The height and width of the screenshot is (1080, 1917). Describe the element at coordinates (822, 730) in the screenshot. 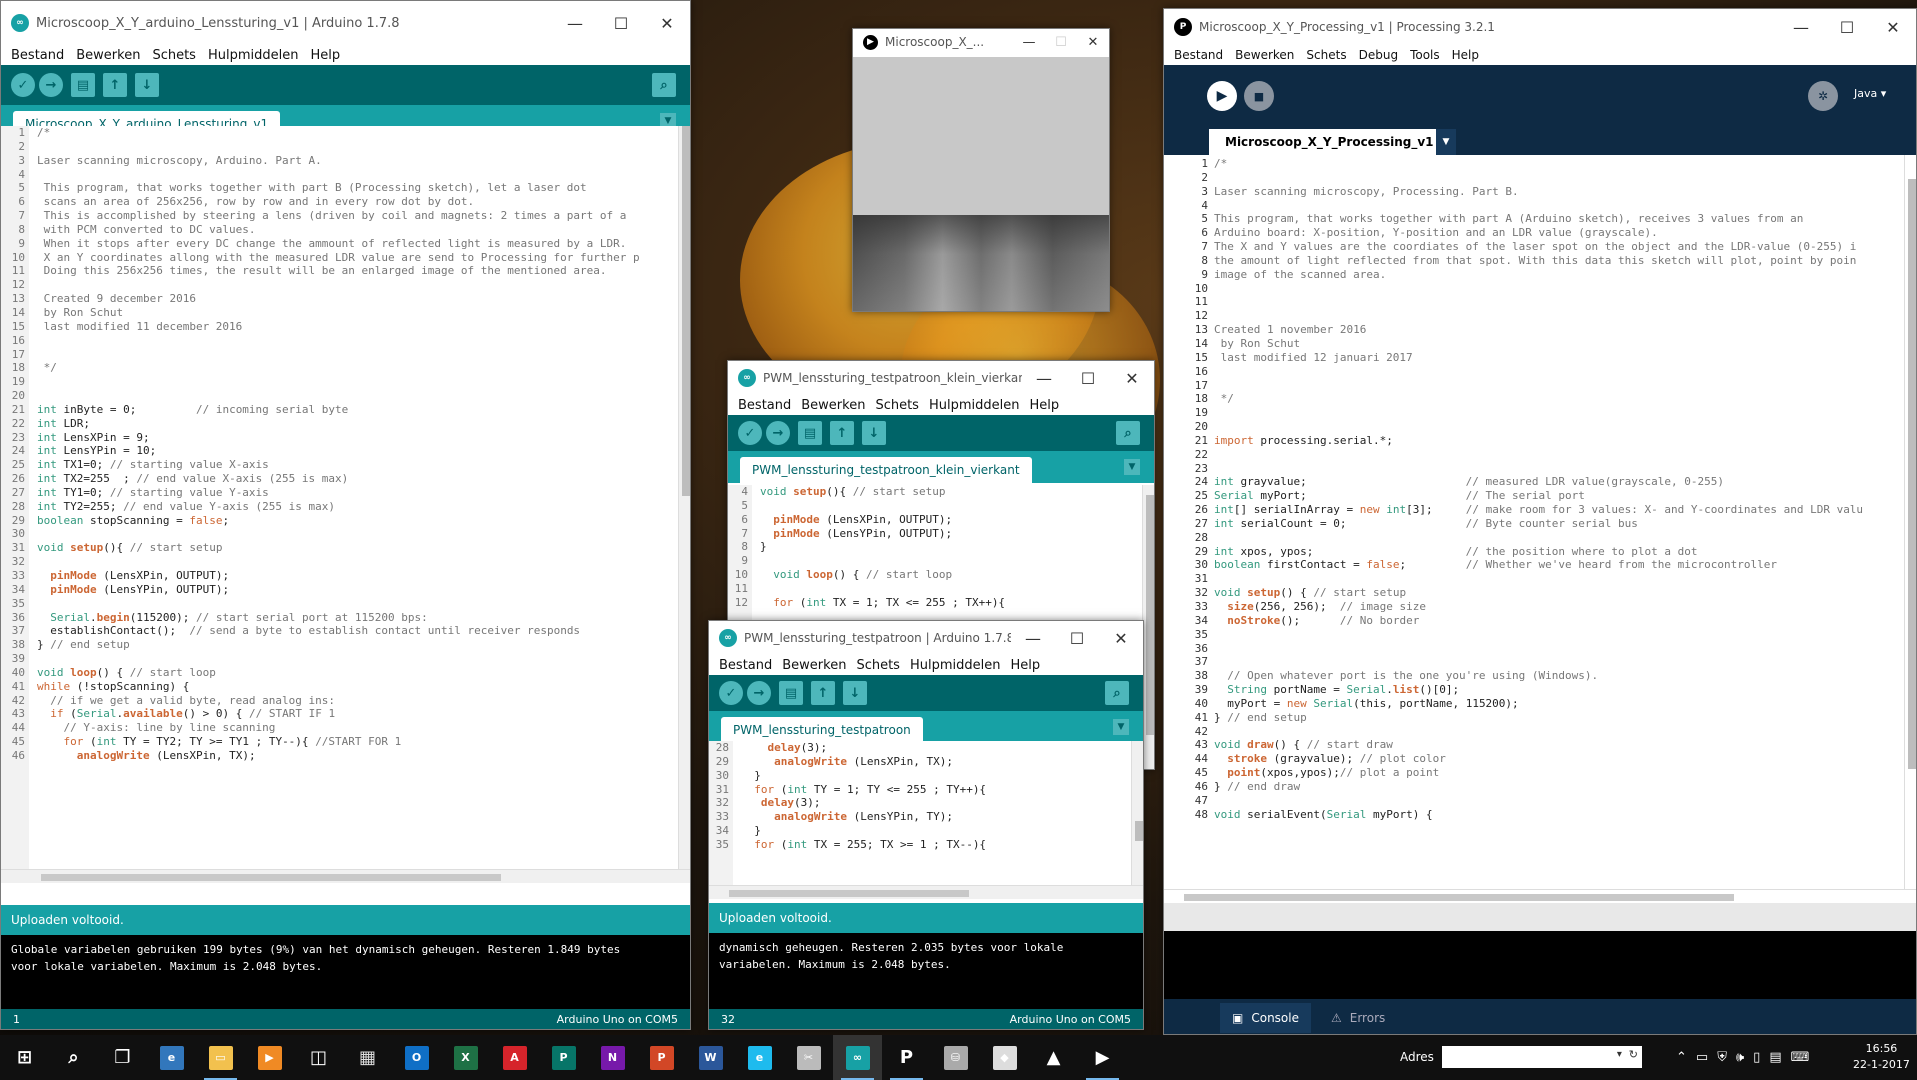

I see `sketch-tab: PWM_lenssturing_testpatroon` at that location.